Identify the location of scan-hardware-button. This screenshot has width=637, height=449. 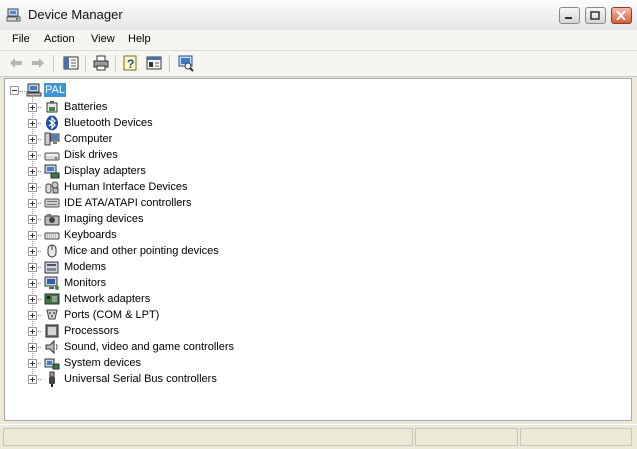
(186, 63).